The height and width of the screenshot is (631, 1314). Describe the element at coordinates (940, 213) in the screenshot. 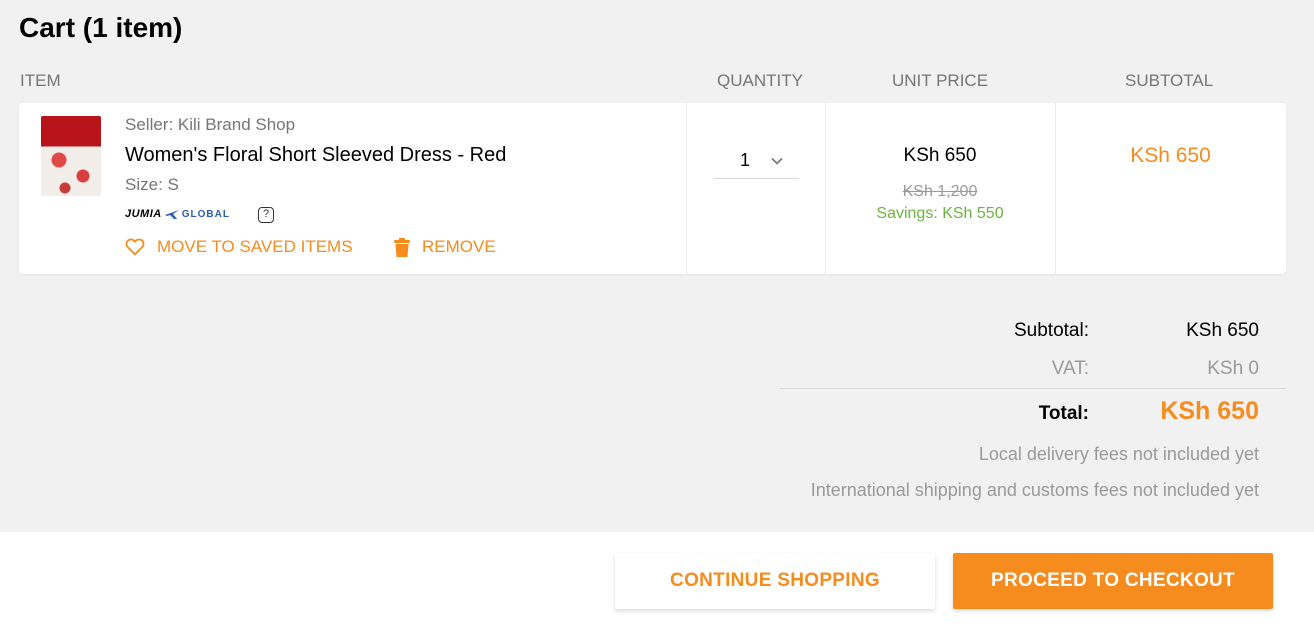

I see `savings-text: Savings: KSh 550` at that location.